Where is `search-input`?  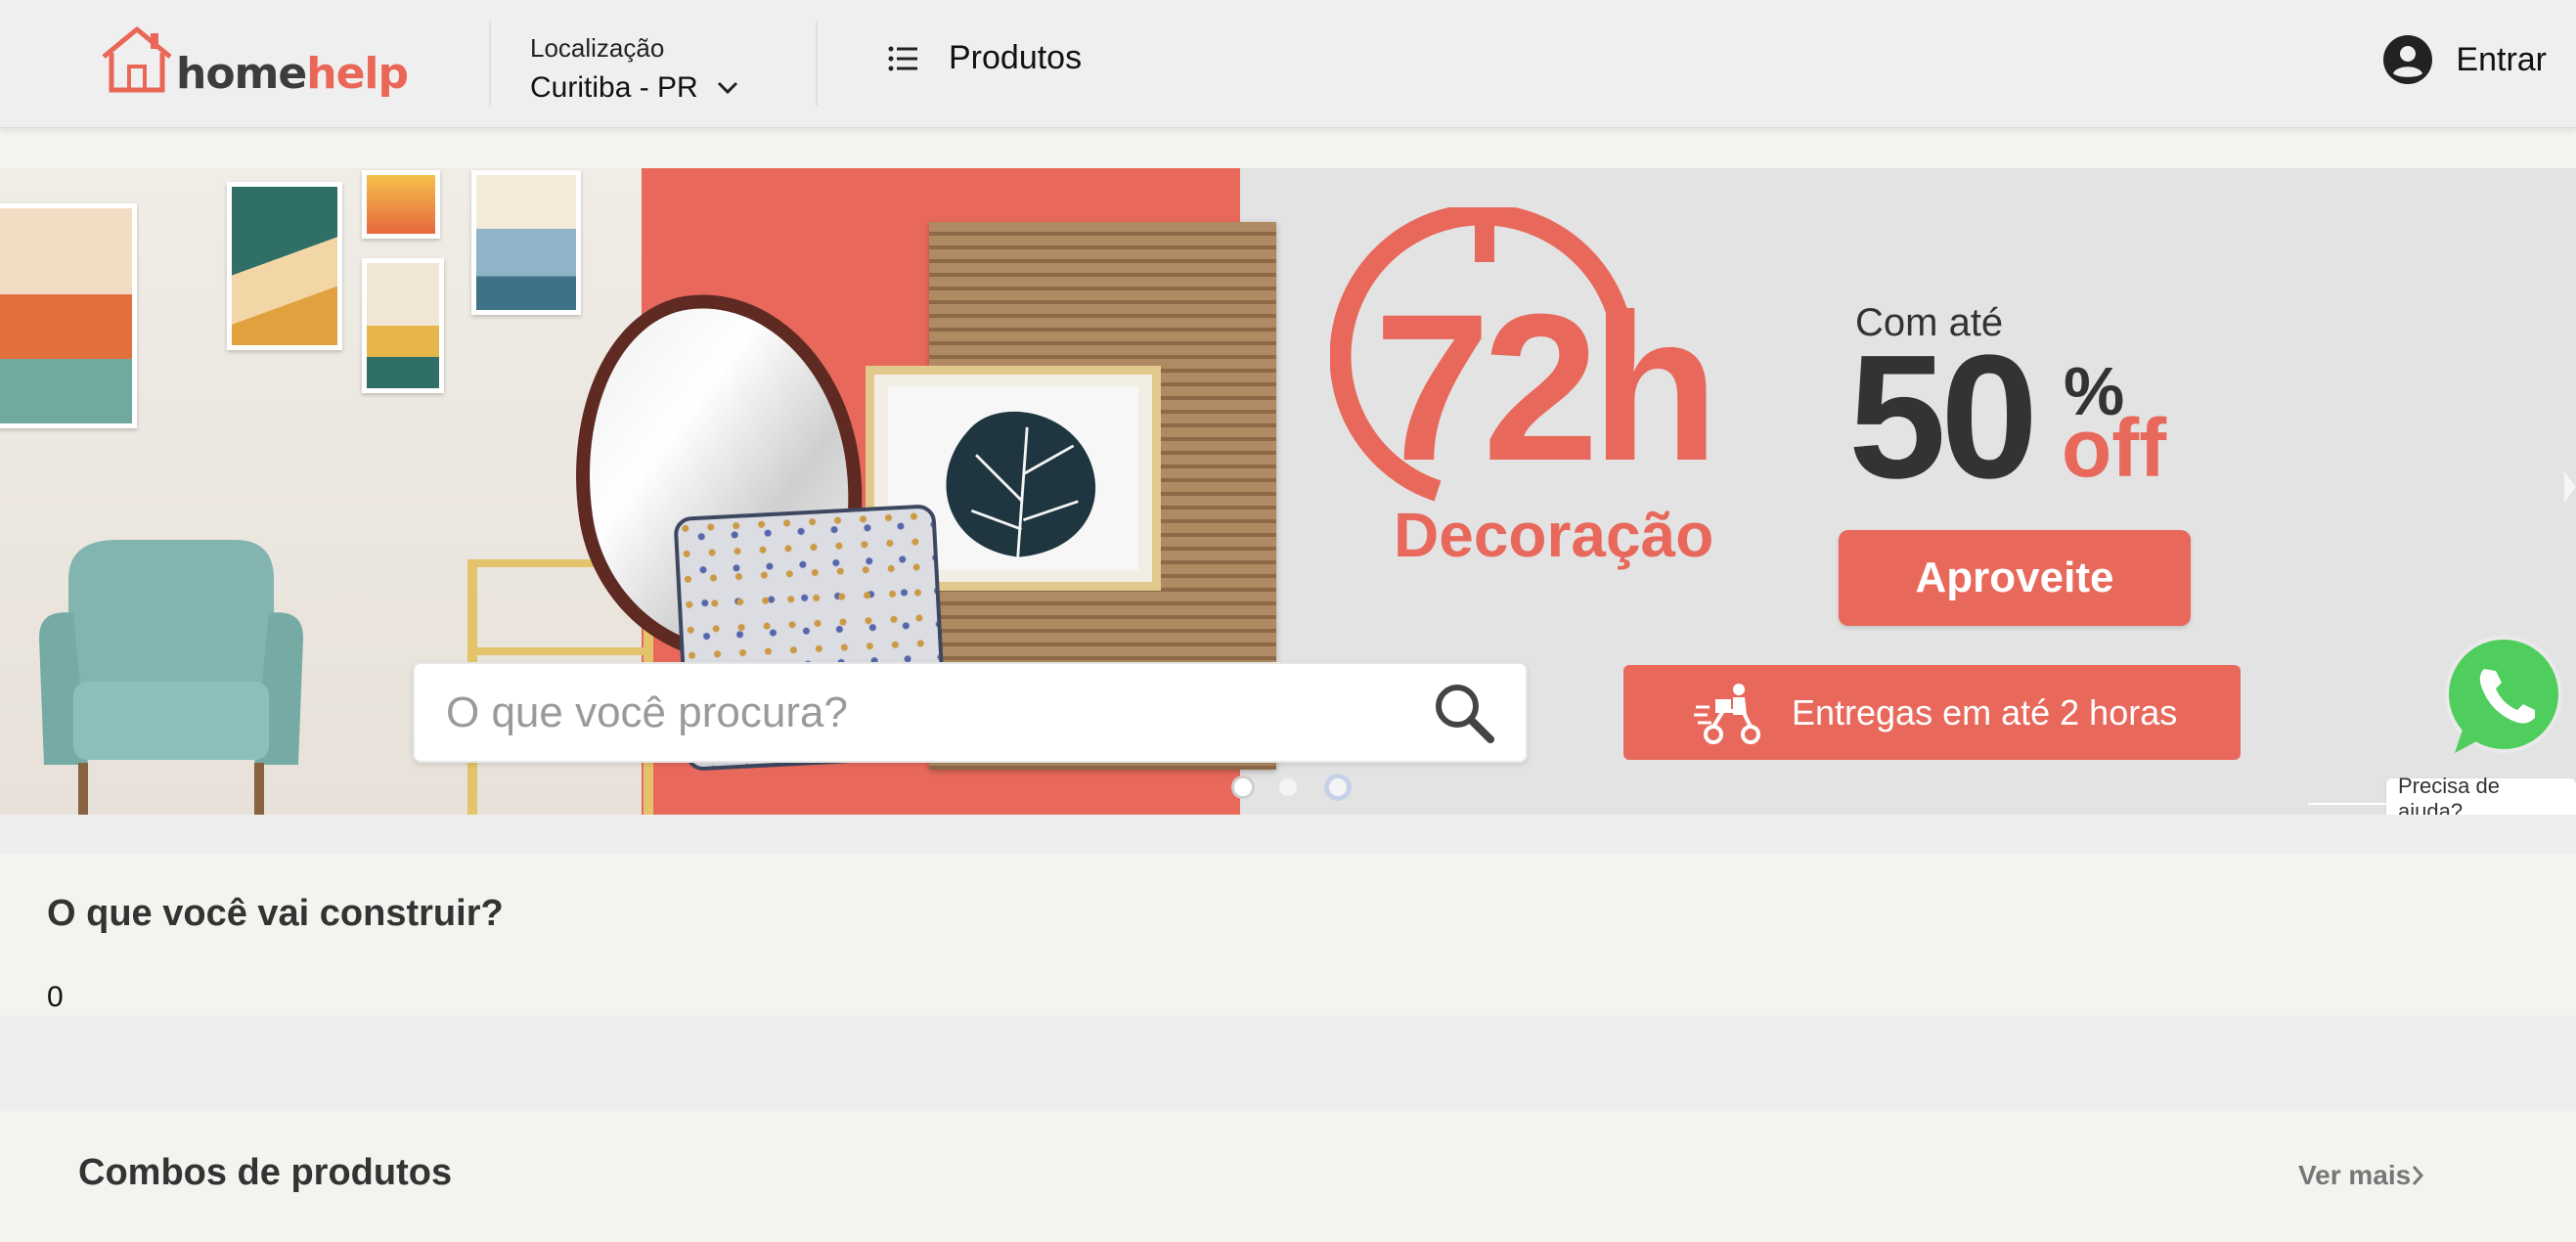 search-input is located at coordinates (940, 712).